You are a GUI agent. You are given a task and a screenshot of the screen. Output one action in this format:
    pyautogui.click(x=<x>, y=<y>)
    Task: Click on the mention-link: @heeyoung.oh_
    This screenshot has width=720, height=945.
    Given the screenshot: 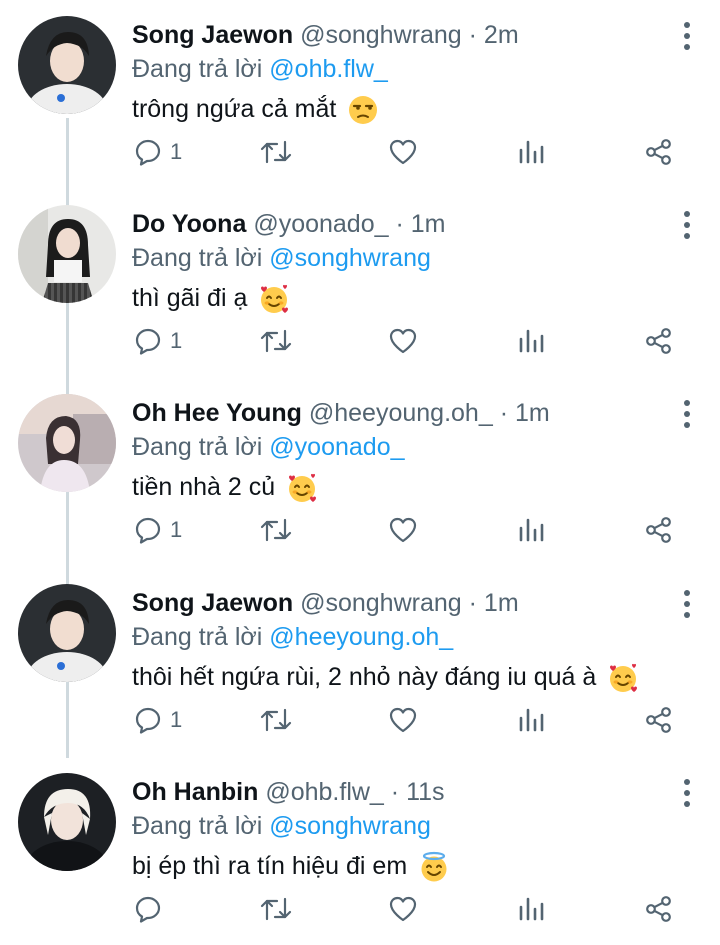 What is the action you would take?
    pyautogui.click(x=361, y=637)
    